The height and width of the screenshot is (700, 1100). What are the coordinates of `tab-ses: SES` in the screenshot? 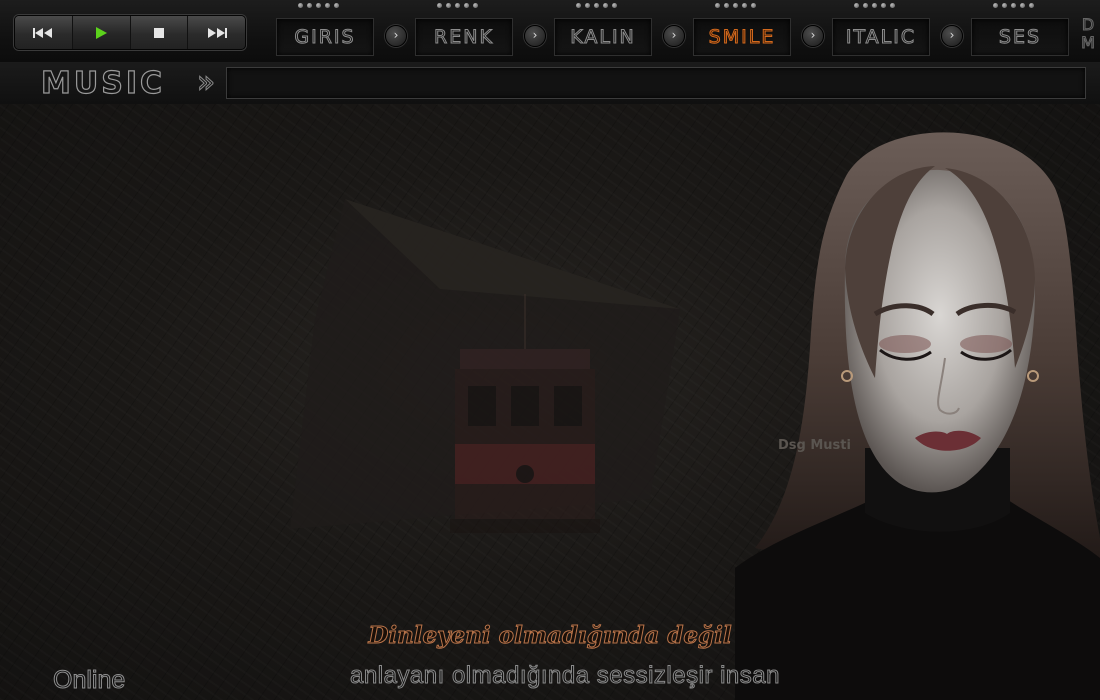 It's located at (1021, 31).